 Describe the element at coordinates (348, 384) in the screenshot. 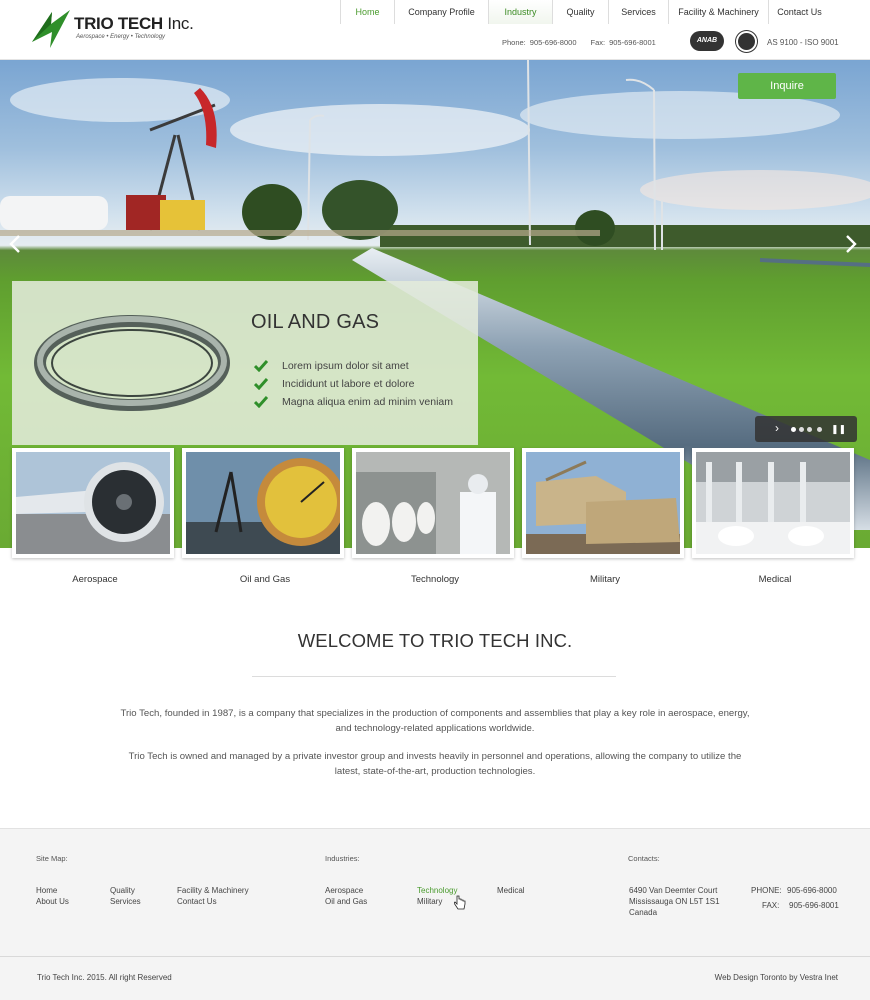

I see `slide-bullet-text: Incididunt ut labore et dolore` at that location.